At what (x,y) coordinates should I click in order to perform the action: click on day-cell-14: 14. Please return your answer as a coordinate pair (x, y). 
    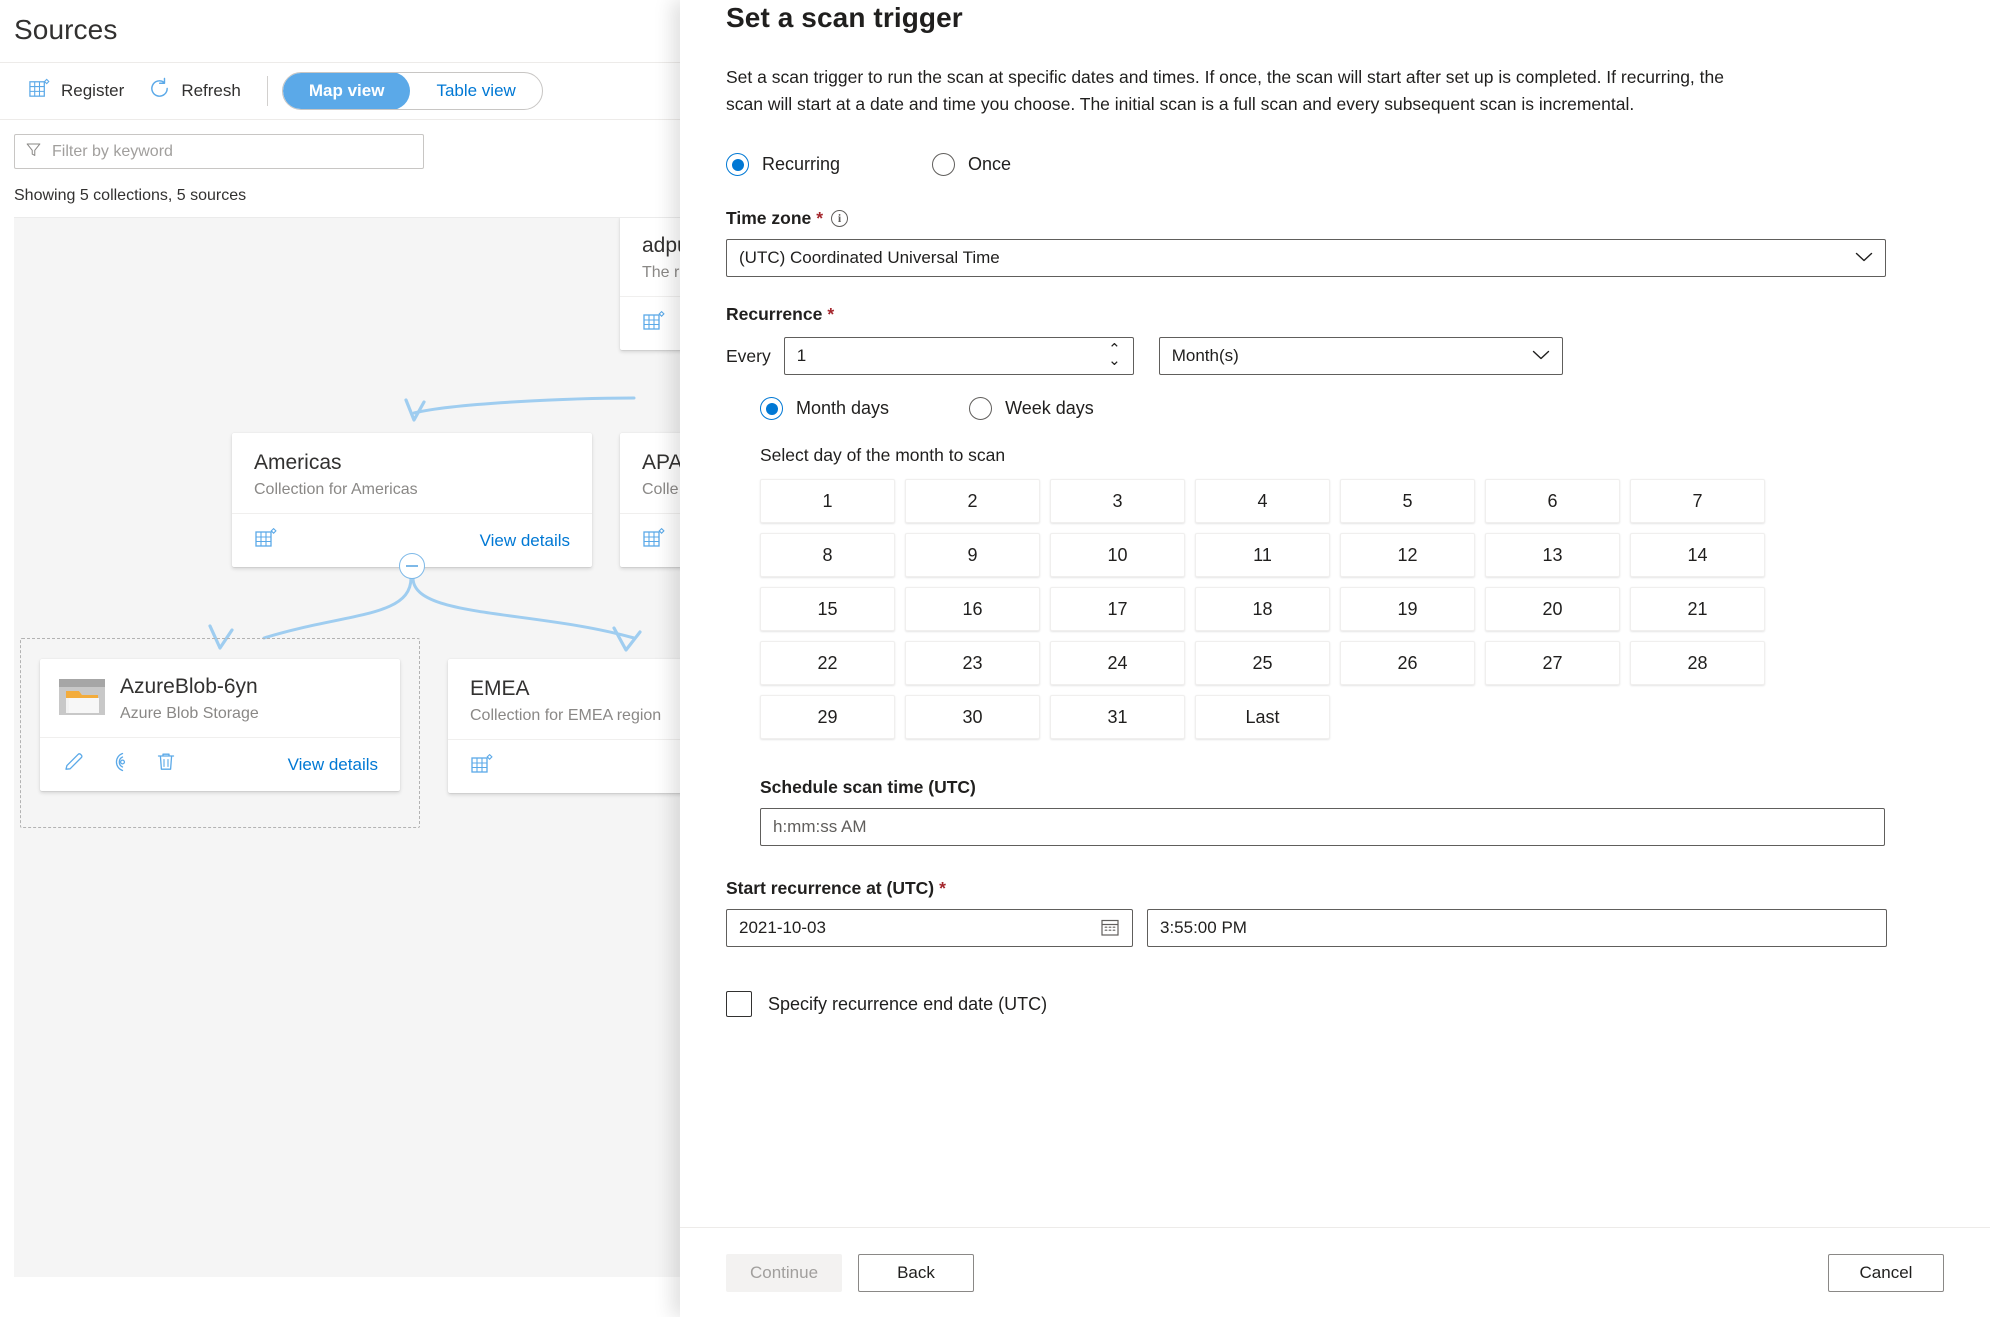
    Looking at the image, I should click on (1697, 555).